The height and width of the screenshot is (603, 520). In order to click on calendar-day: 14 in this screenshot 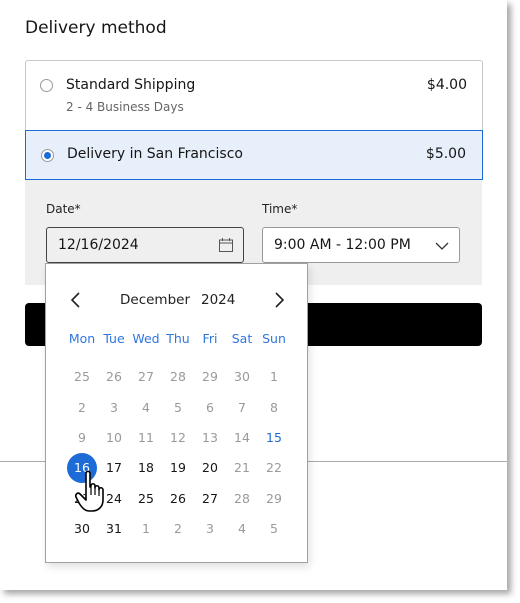, I will do `click(242, 437)`.